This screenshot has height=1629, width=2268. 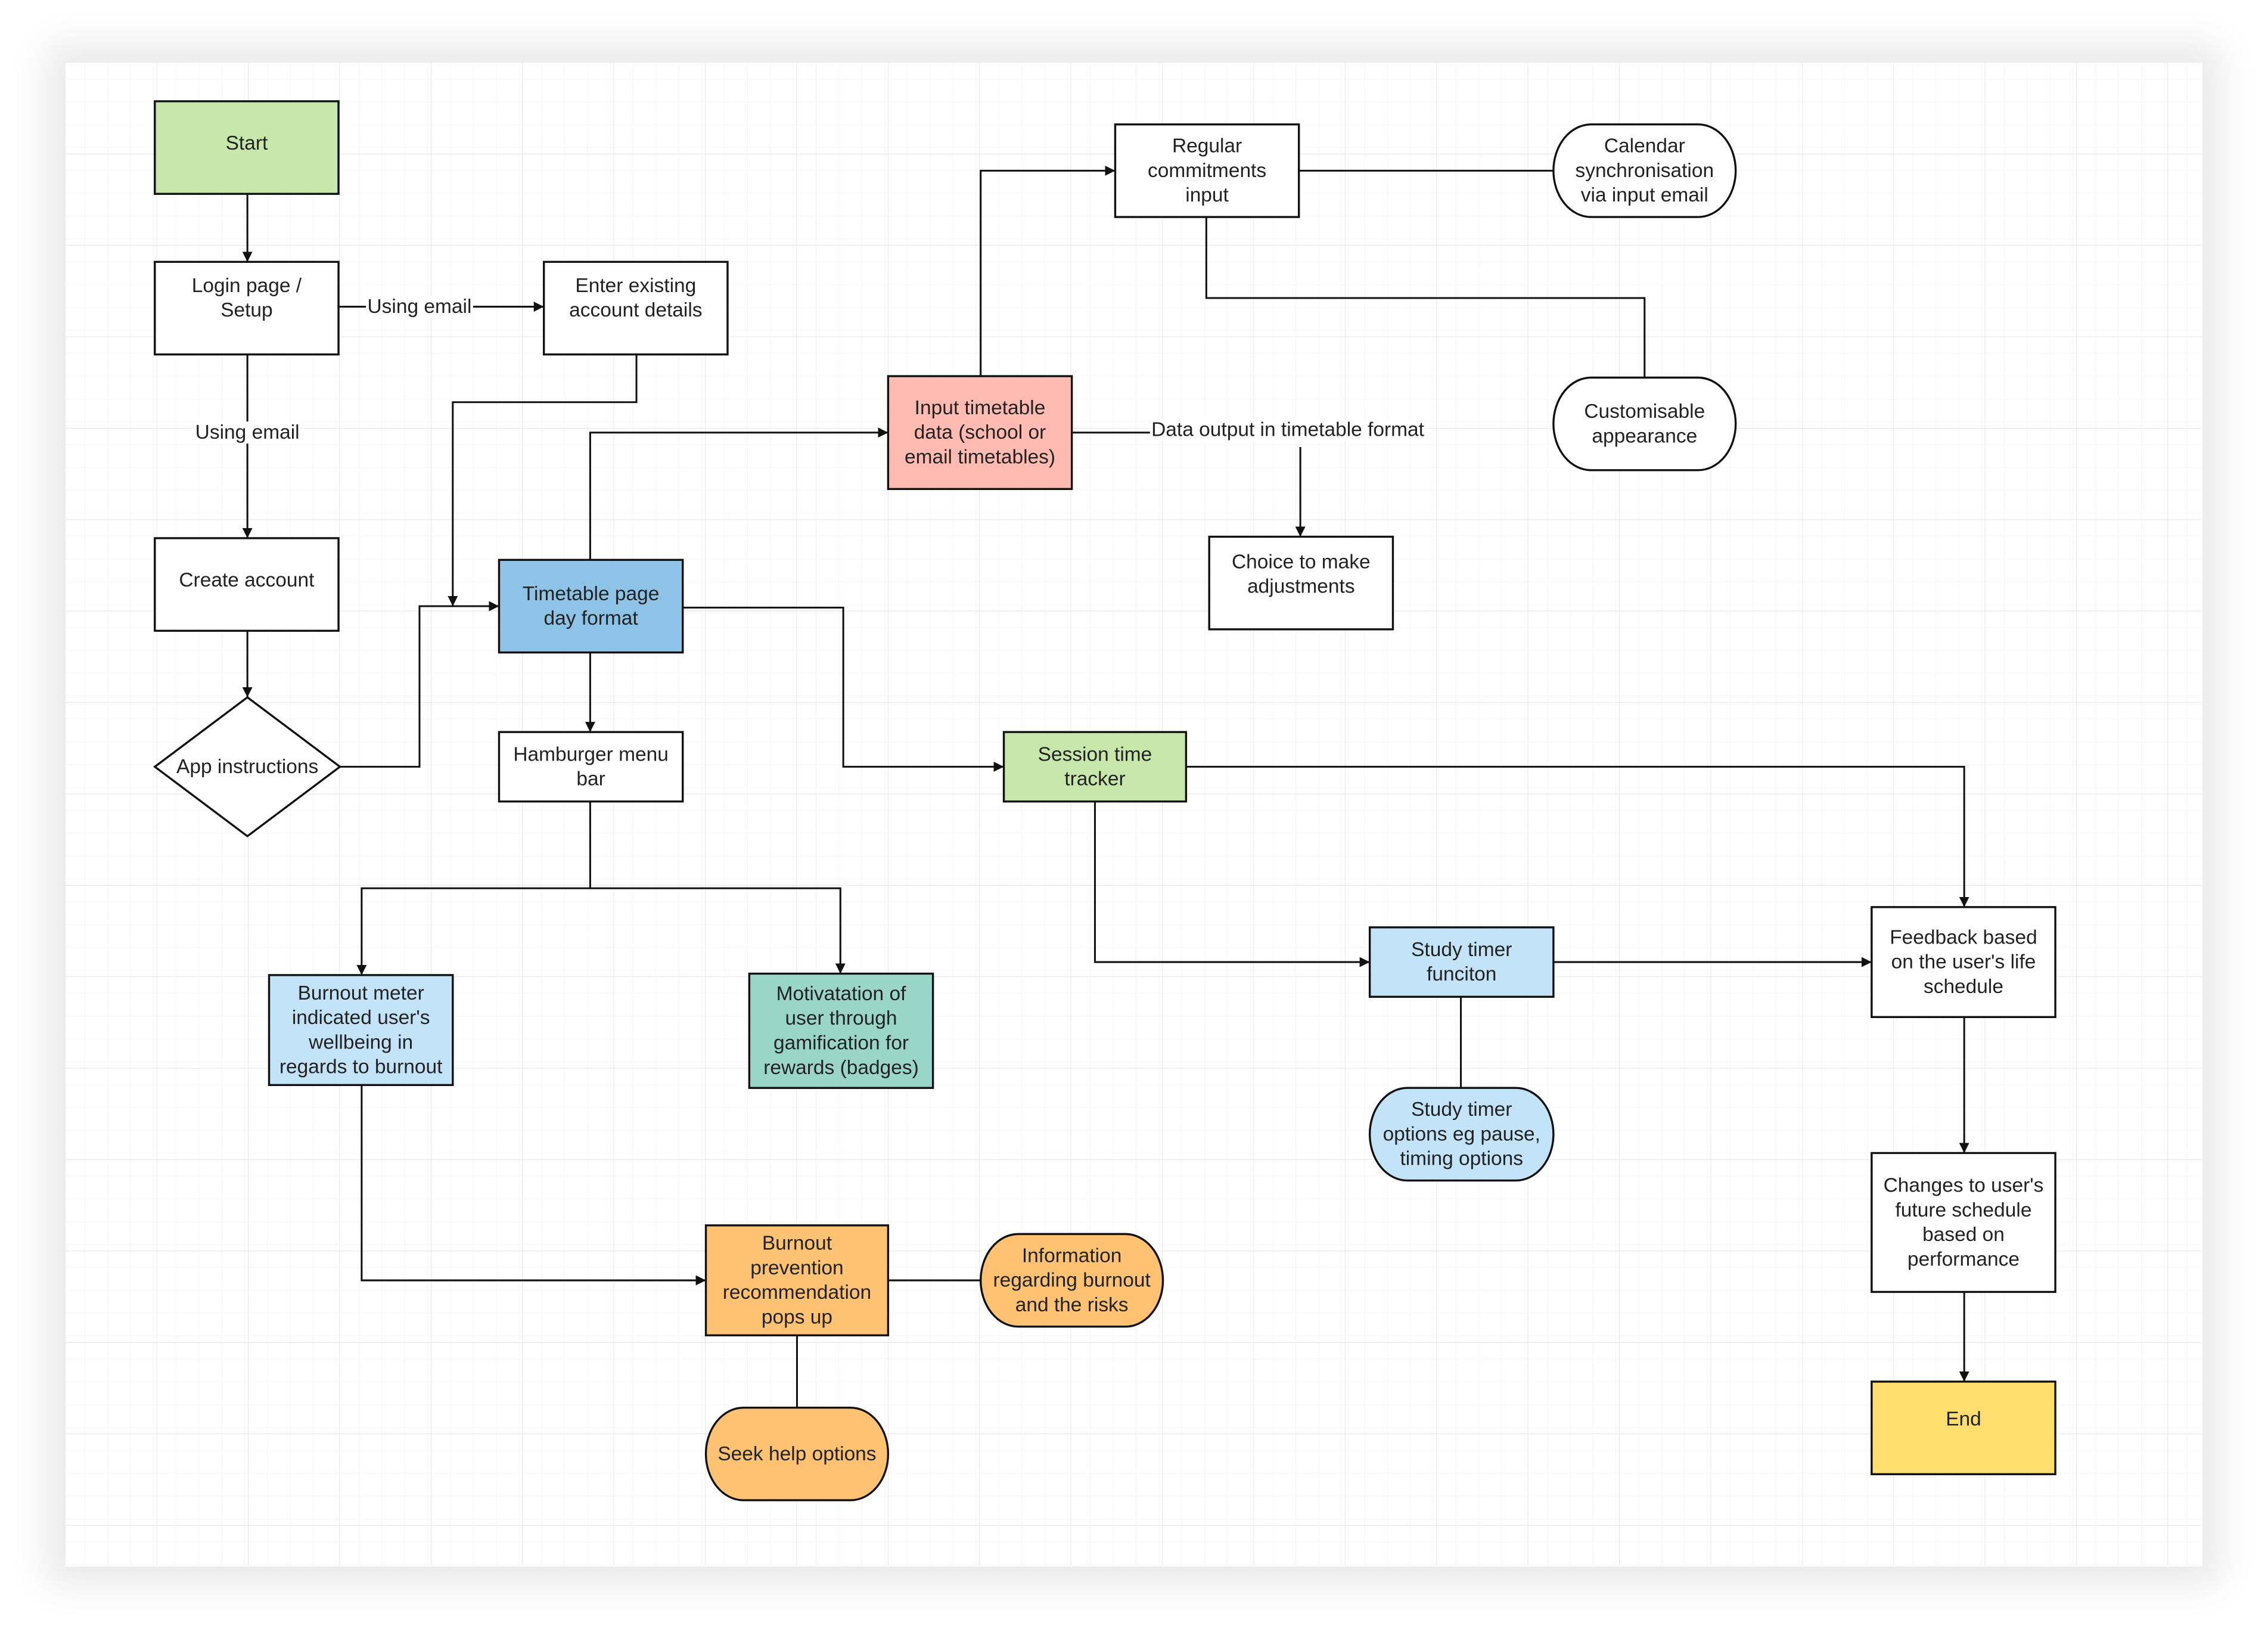 I want to click on node-label: Motivatation of, so click(x=841, y=994).